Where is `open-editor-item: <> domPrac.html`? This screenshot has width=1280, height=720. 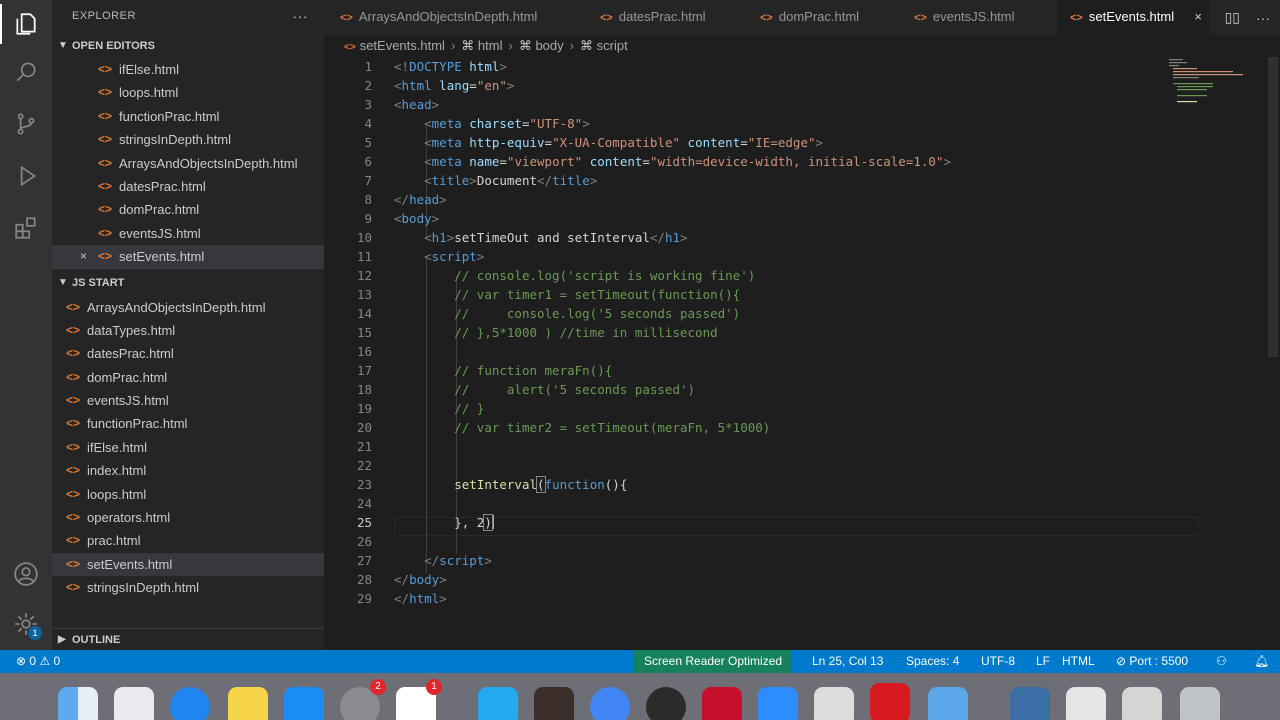 open-editor-item: <> domPrac.html is located at coordinates (188, 209).